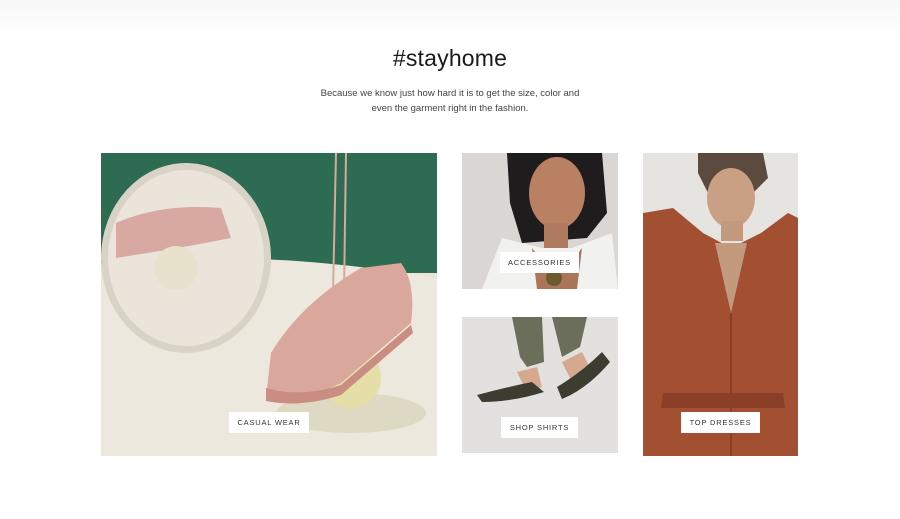 The image size is (900, 519). I want to click on section-title: #stayhome, so click(450, 58).